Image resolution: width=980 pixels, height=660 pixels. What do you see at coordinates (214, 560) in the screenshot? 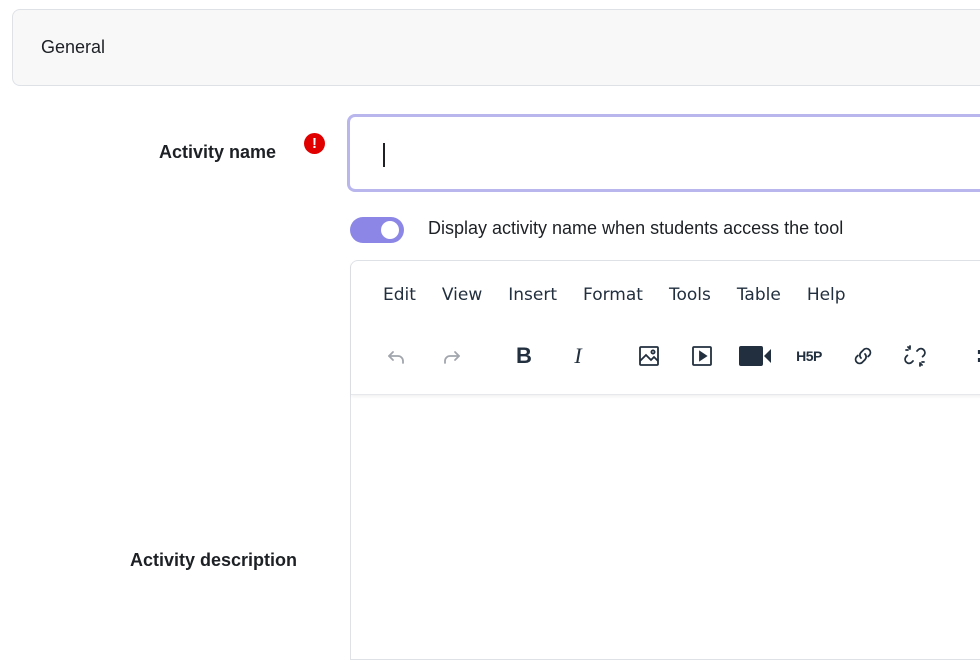
I see `activity-description-label: Activity description` at bounding box center [214, 560].